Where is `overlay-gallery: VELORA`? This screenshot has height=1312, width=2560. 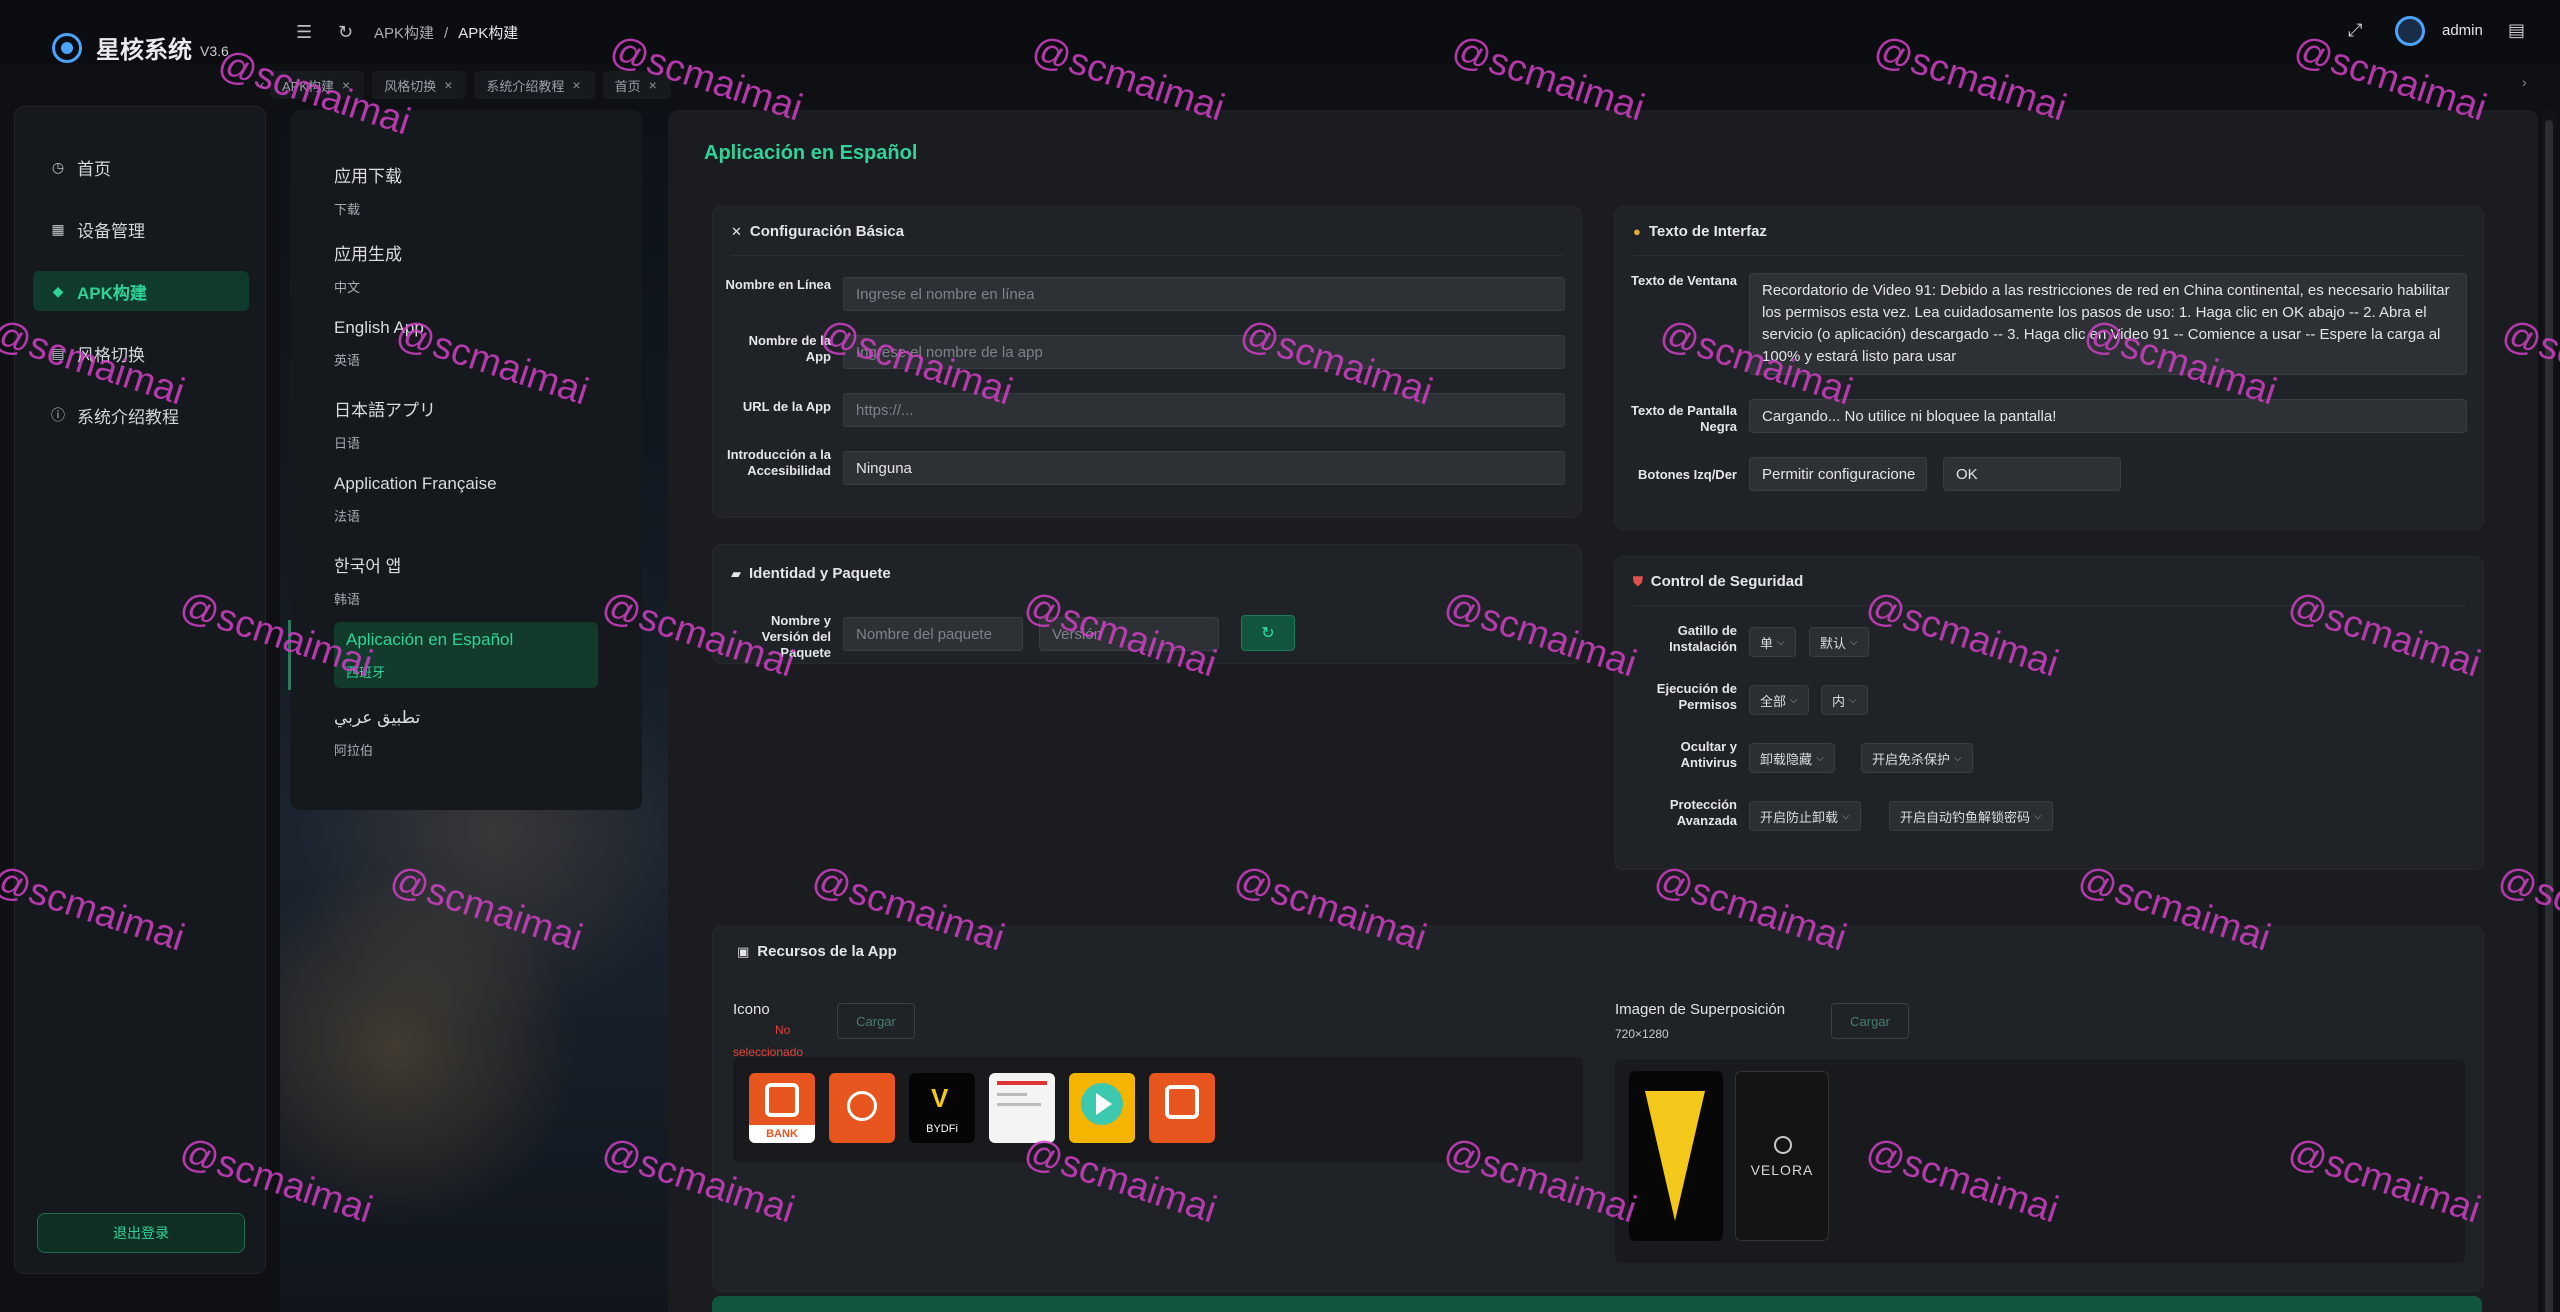
overlay-gallery: VELORA is located at coordinates (2040, 1161).